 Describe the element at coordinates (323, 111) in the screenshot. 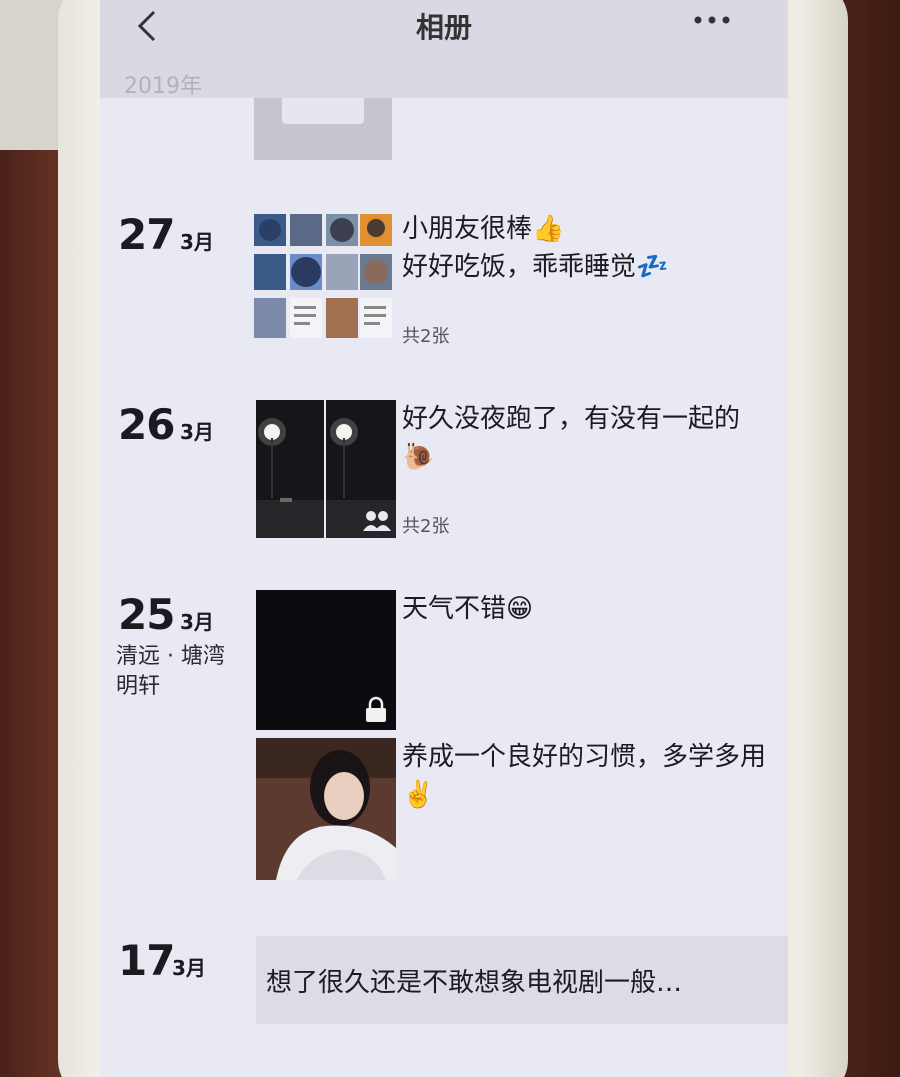

I see `thumbnail-placeholder` at that location.